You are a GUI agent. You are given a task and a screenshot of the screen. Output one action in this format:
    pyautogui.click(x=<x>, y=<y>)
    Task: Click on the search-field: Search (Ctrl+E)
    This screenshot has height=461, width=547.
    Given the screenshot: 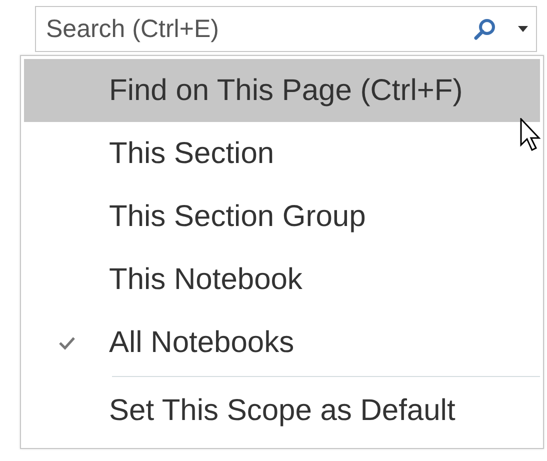 What is the action you would take?
    pyautogui.click(x=286, y=29)
    